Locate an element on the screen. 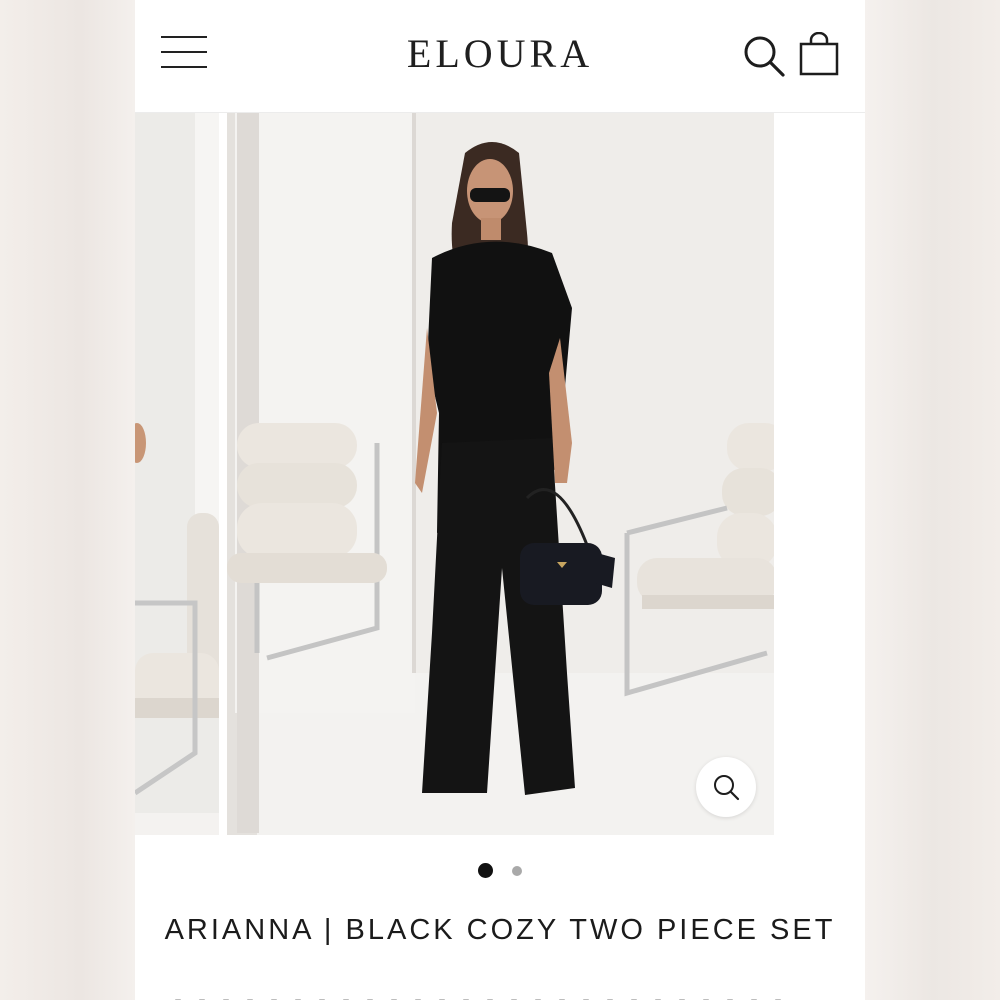 This screenshot has width=1000, height=1000. search-icon is located at coordinates (764, 56).